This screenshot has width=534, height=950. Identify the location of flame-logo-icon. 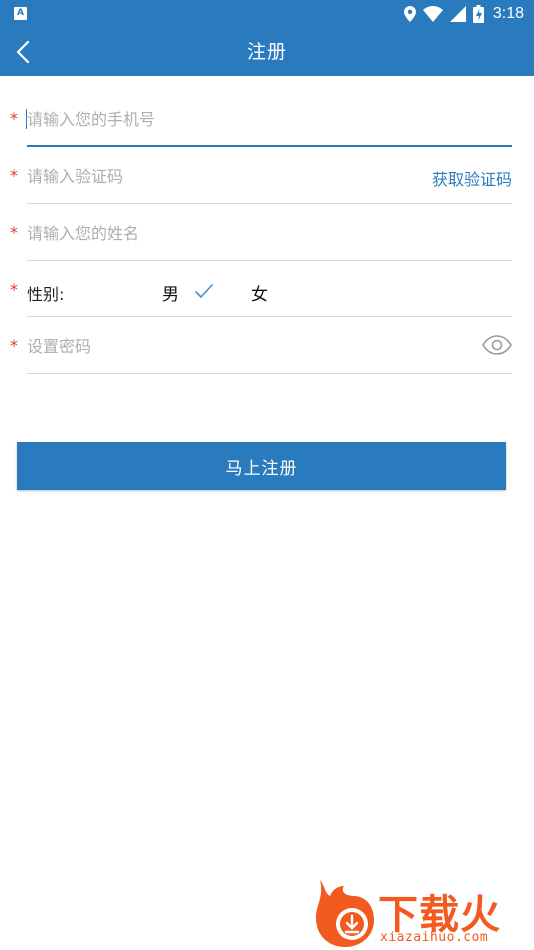
(345, 913).